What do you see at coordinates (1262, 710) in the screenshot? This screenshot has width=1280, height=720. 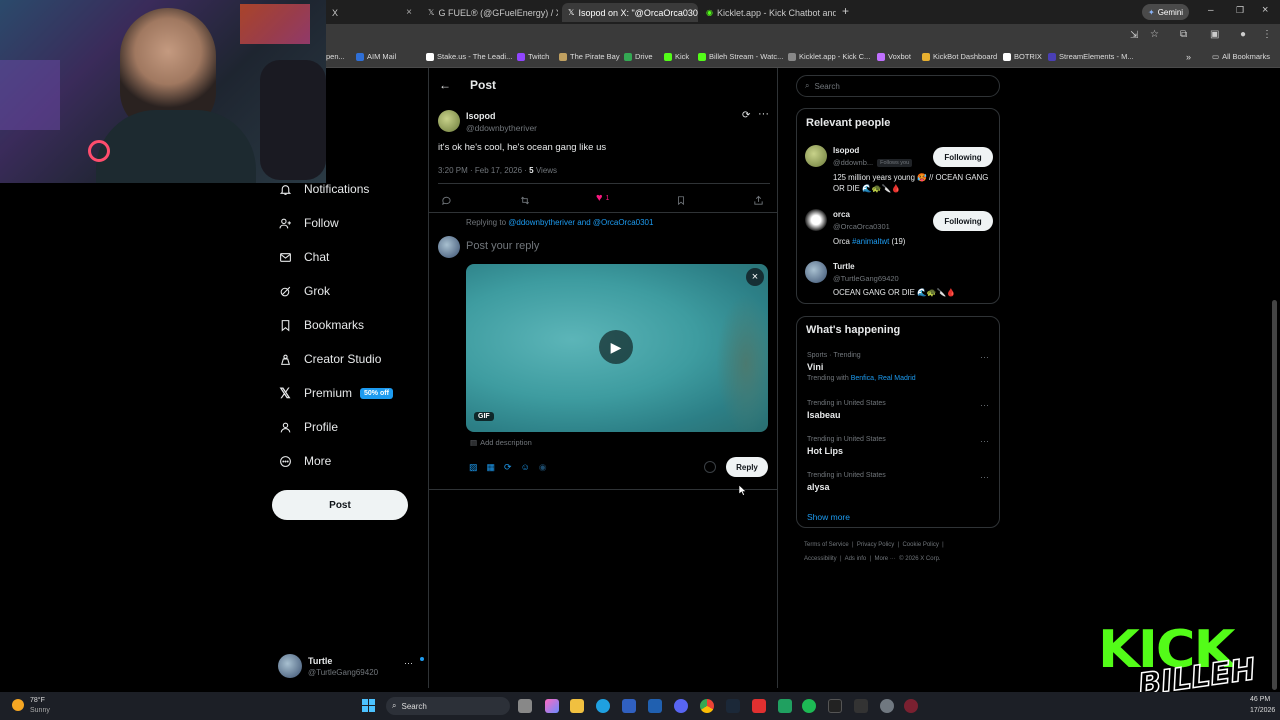 I see `clock-date: 17/2026` at bounding box center [1262, 710].